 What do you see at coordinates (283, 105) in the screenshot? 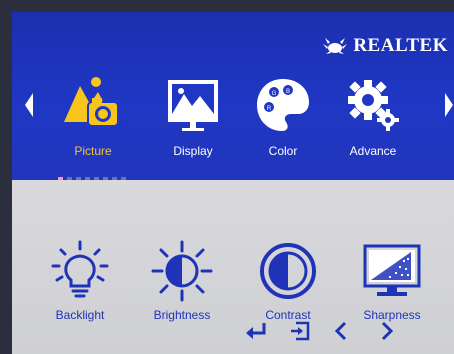
I see `color-palette-icon: G B R` at bounding box center [283, 105].